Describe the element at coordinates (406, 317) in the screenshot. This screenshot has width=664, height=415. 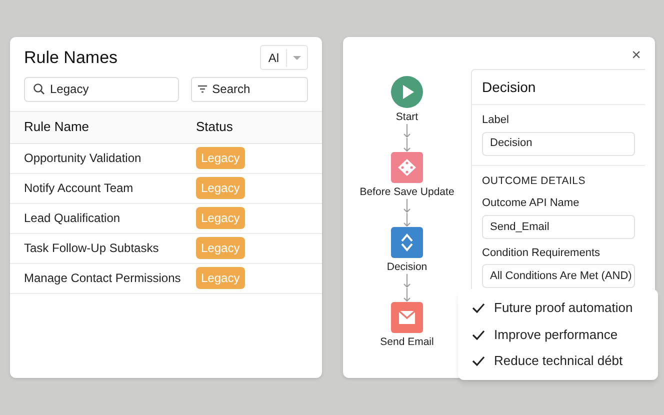
I see `envelope-icon` at that location.